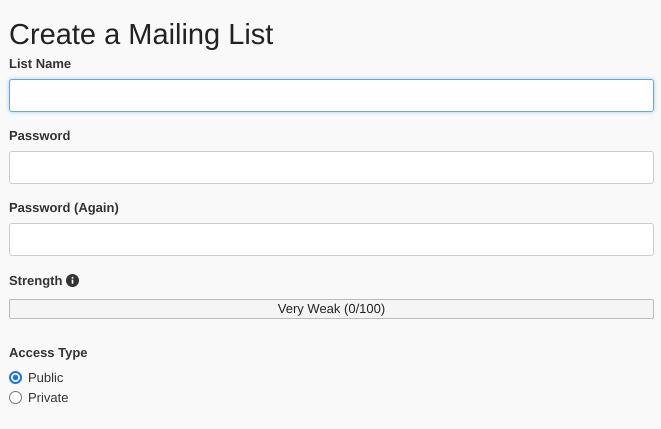 The width and height of the screenshot is (661, 429). Describe the element at coordinates (141, 35) in the screenshot. I see `page-title: Create a Mailing List` at that location.